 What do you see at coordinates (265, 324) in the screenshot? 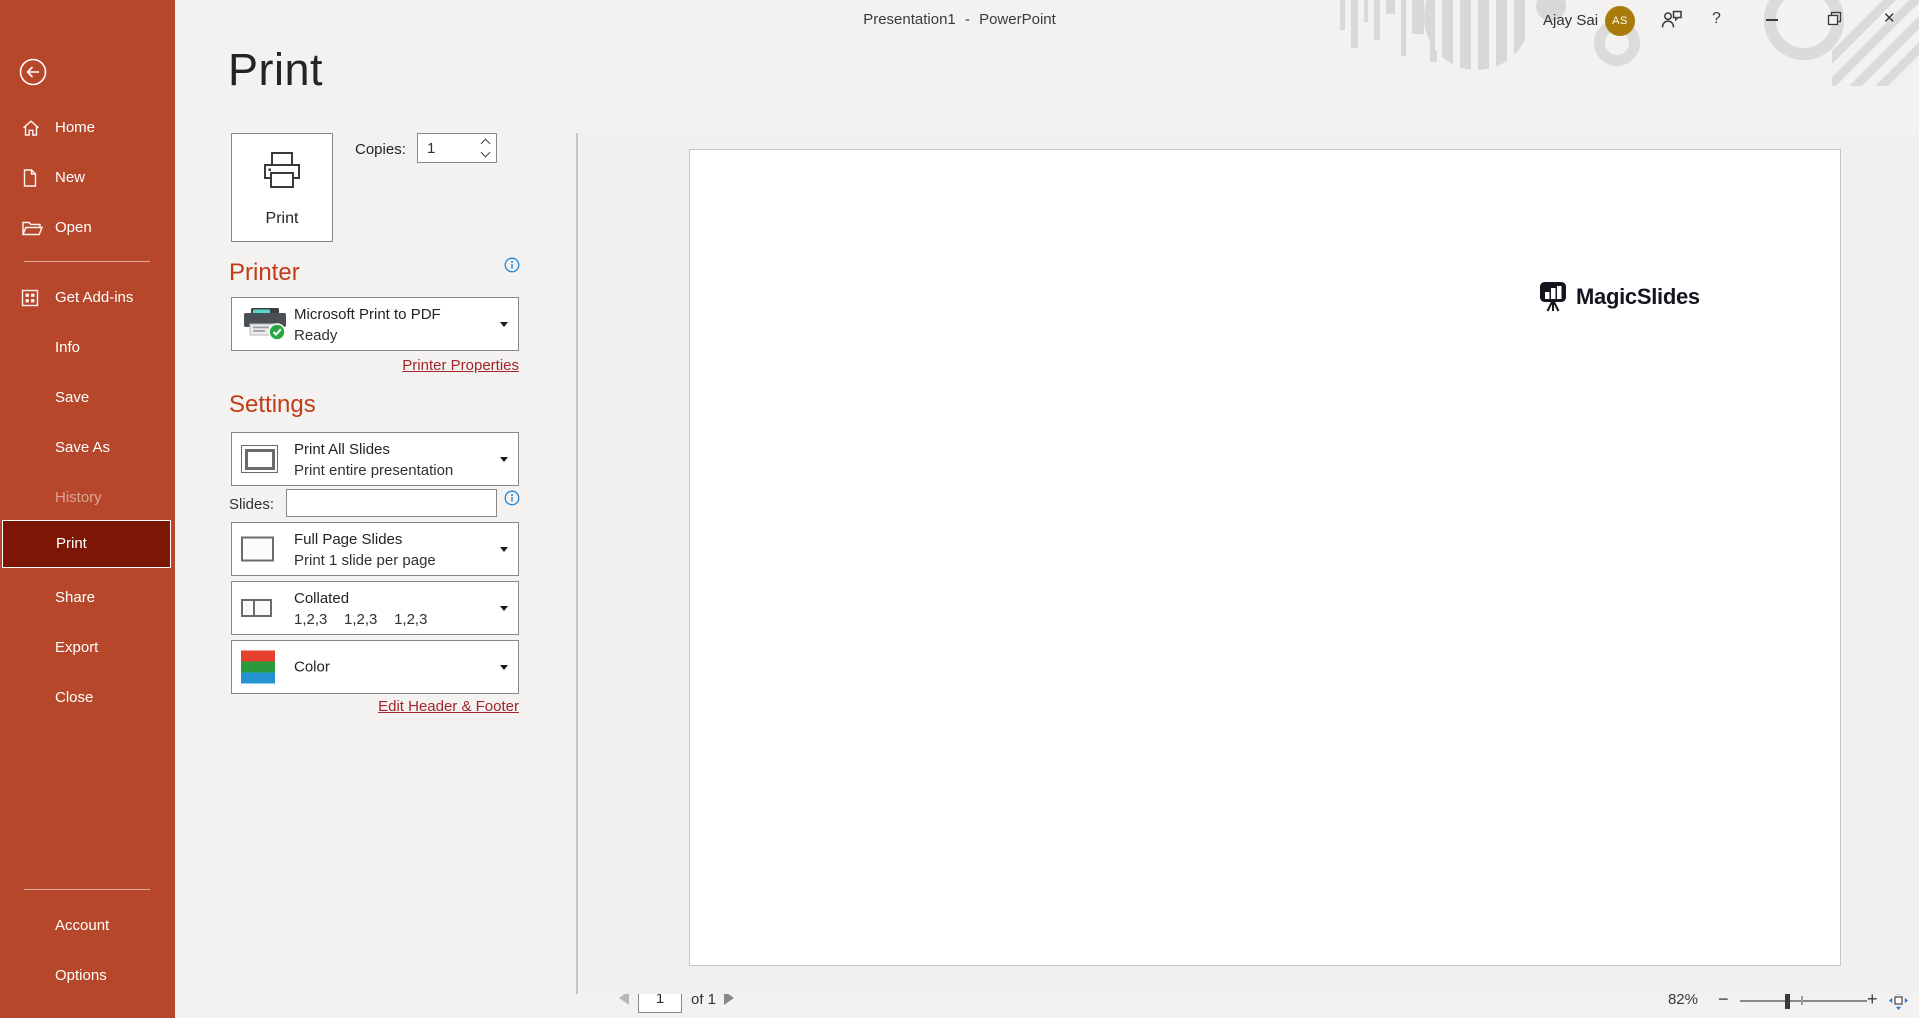
I see `printer-device-icon` at bounding box center [265, 324].